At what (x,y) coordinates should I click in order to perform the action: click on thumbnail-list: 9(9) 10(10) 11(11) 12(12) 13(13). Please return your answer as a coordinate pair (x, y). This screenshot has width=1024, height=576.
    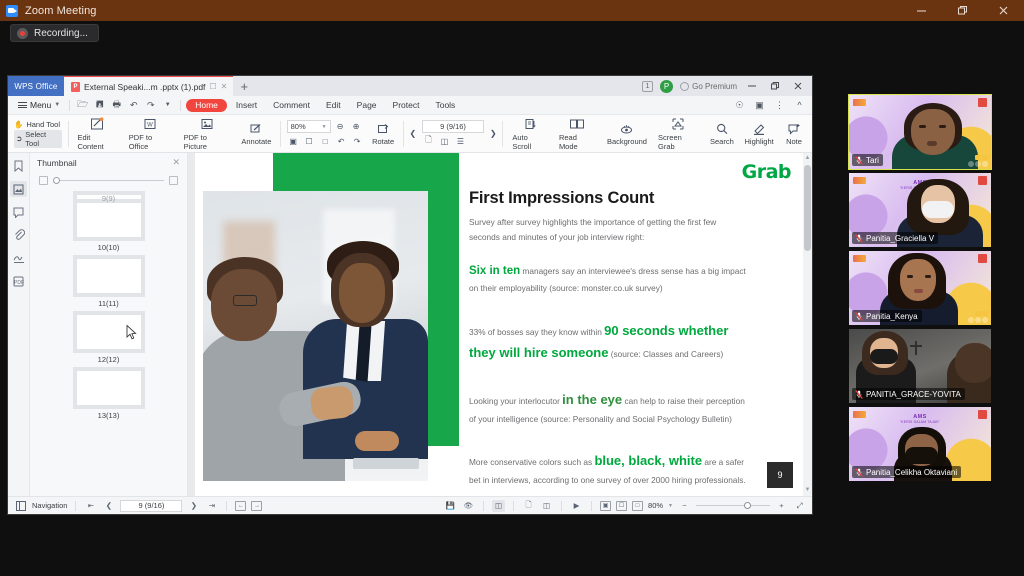
    Looking at the image, I should click on (108, 342).